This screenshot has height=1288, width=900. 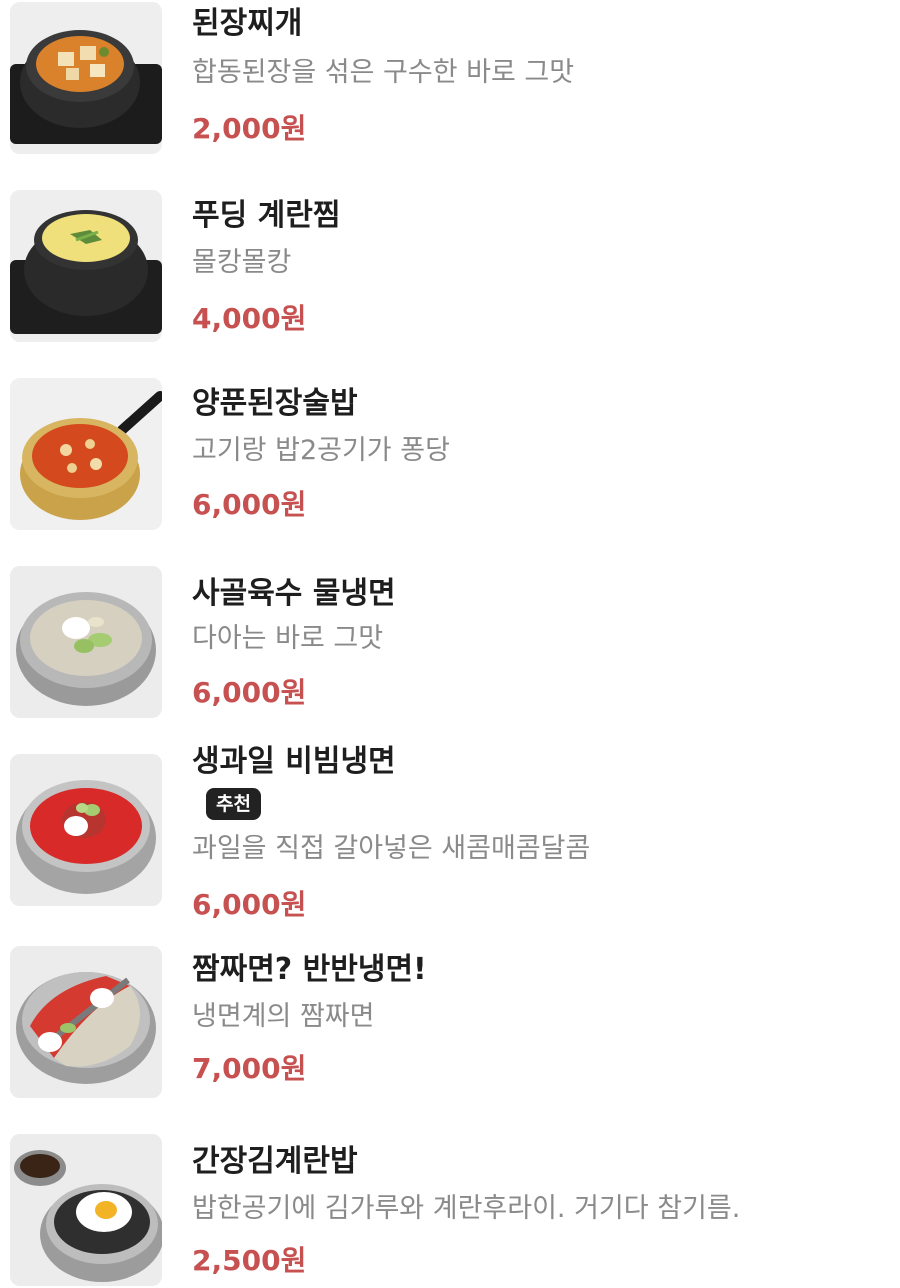 I want to click on menu-item-price: 2,500원, so click(x=249, y=1260).